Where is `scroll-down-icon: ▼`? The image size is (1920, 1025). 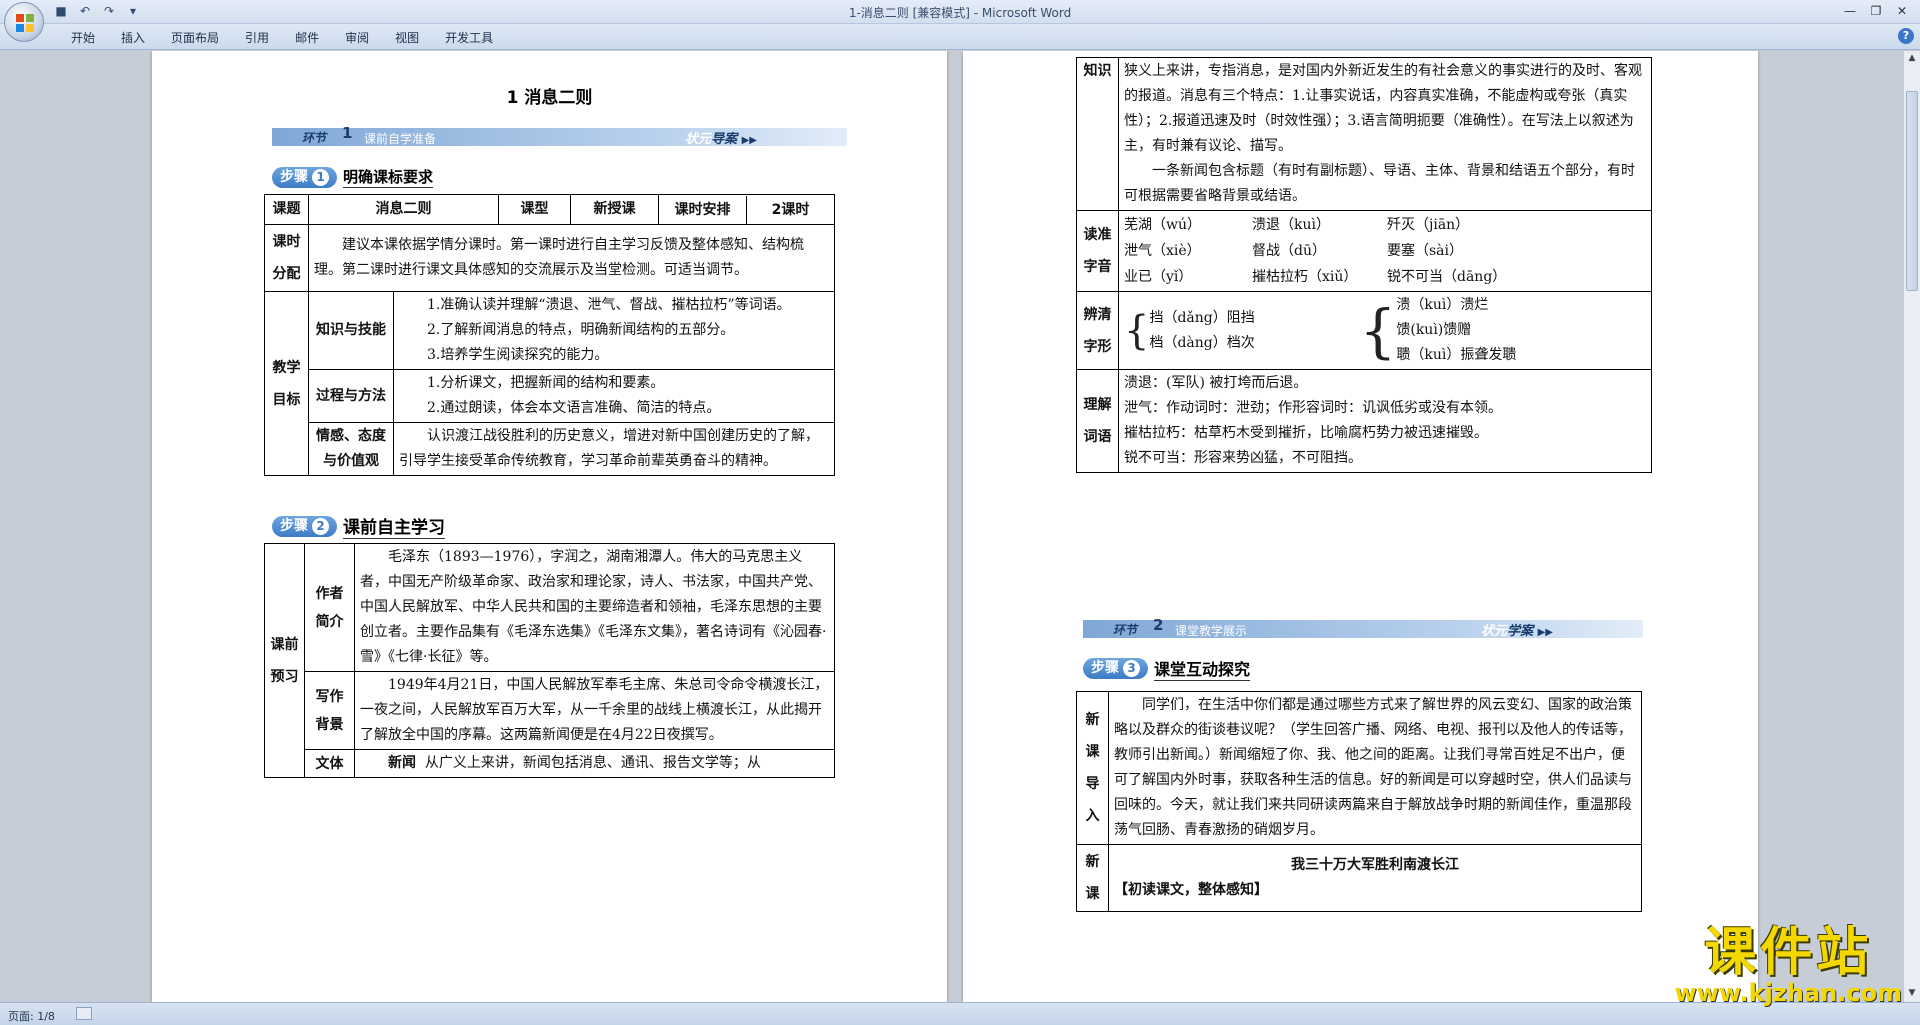 scroll-down-icon: ▼ is located at coordinates (1912, 994).